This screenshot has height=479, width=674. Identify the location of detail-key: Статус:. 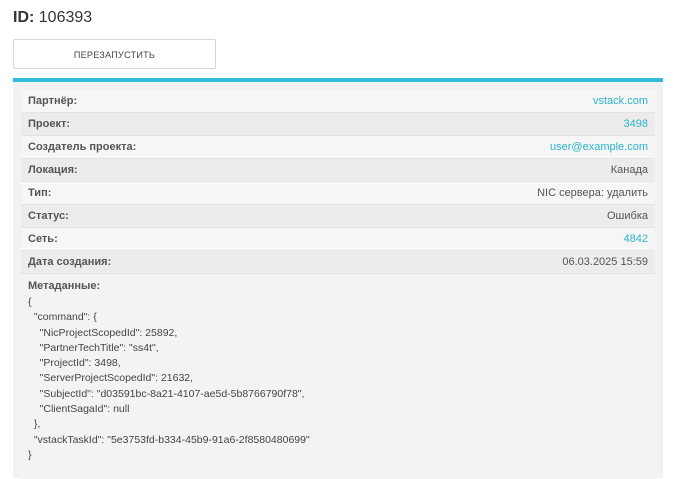
(48, 216).